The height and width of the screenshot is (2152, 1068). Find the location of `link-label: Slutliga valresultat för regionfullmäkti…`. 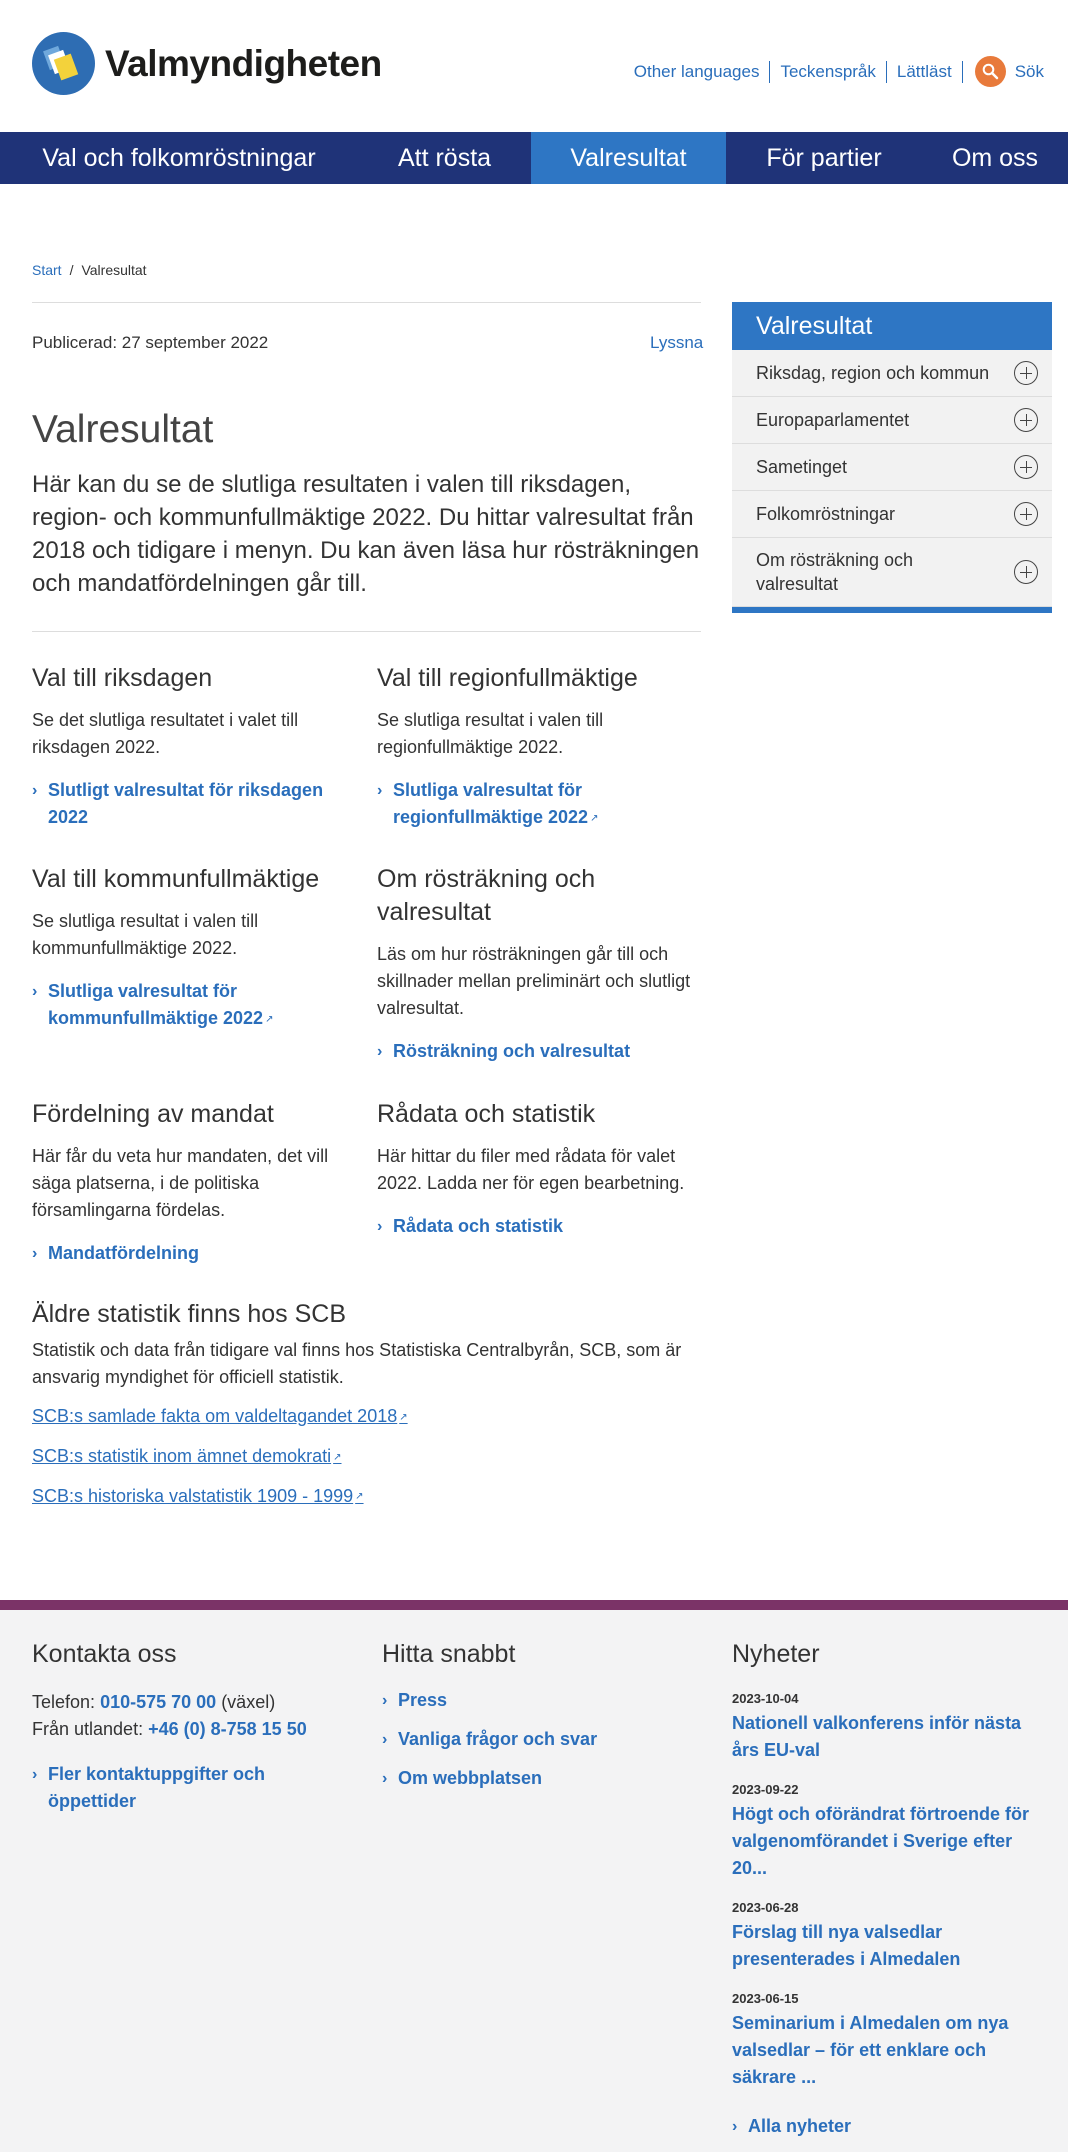

link-label: Slutliga valresultat för regionfullmäkti… is located at coordinates (491, 803).